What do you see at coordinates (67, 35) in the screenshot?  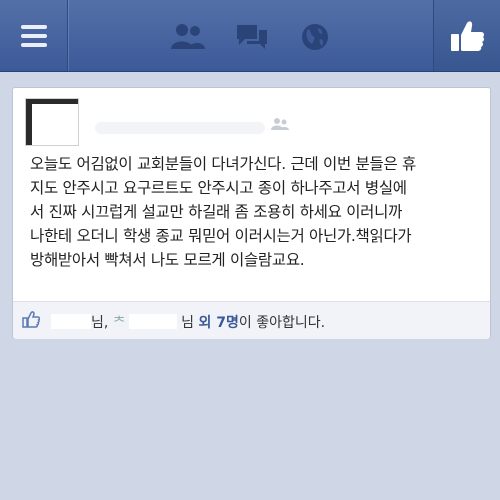 I see `divider` at bounding box center [67, 35].